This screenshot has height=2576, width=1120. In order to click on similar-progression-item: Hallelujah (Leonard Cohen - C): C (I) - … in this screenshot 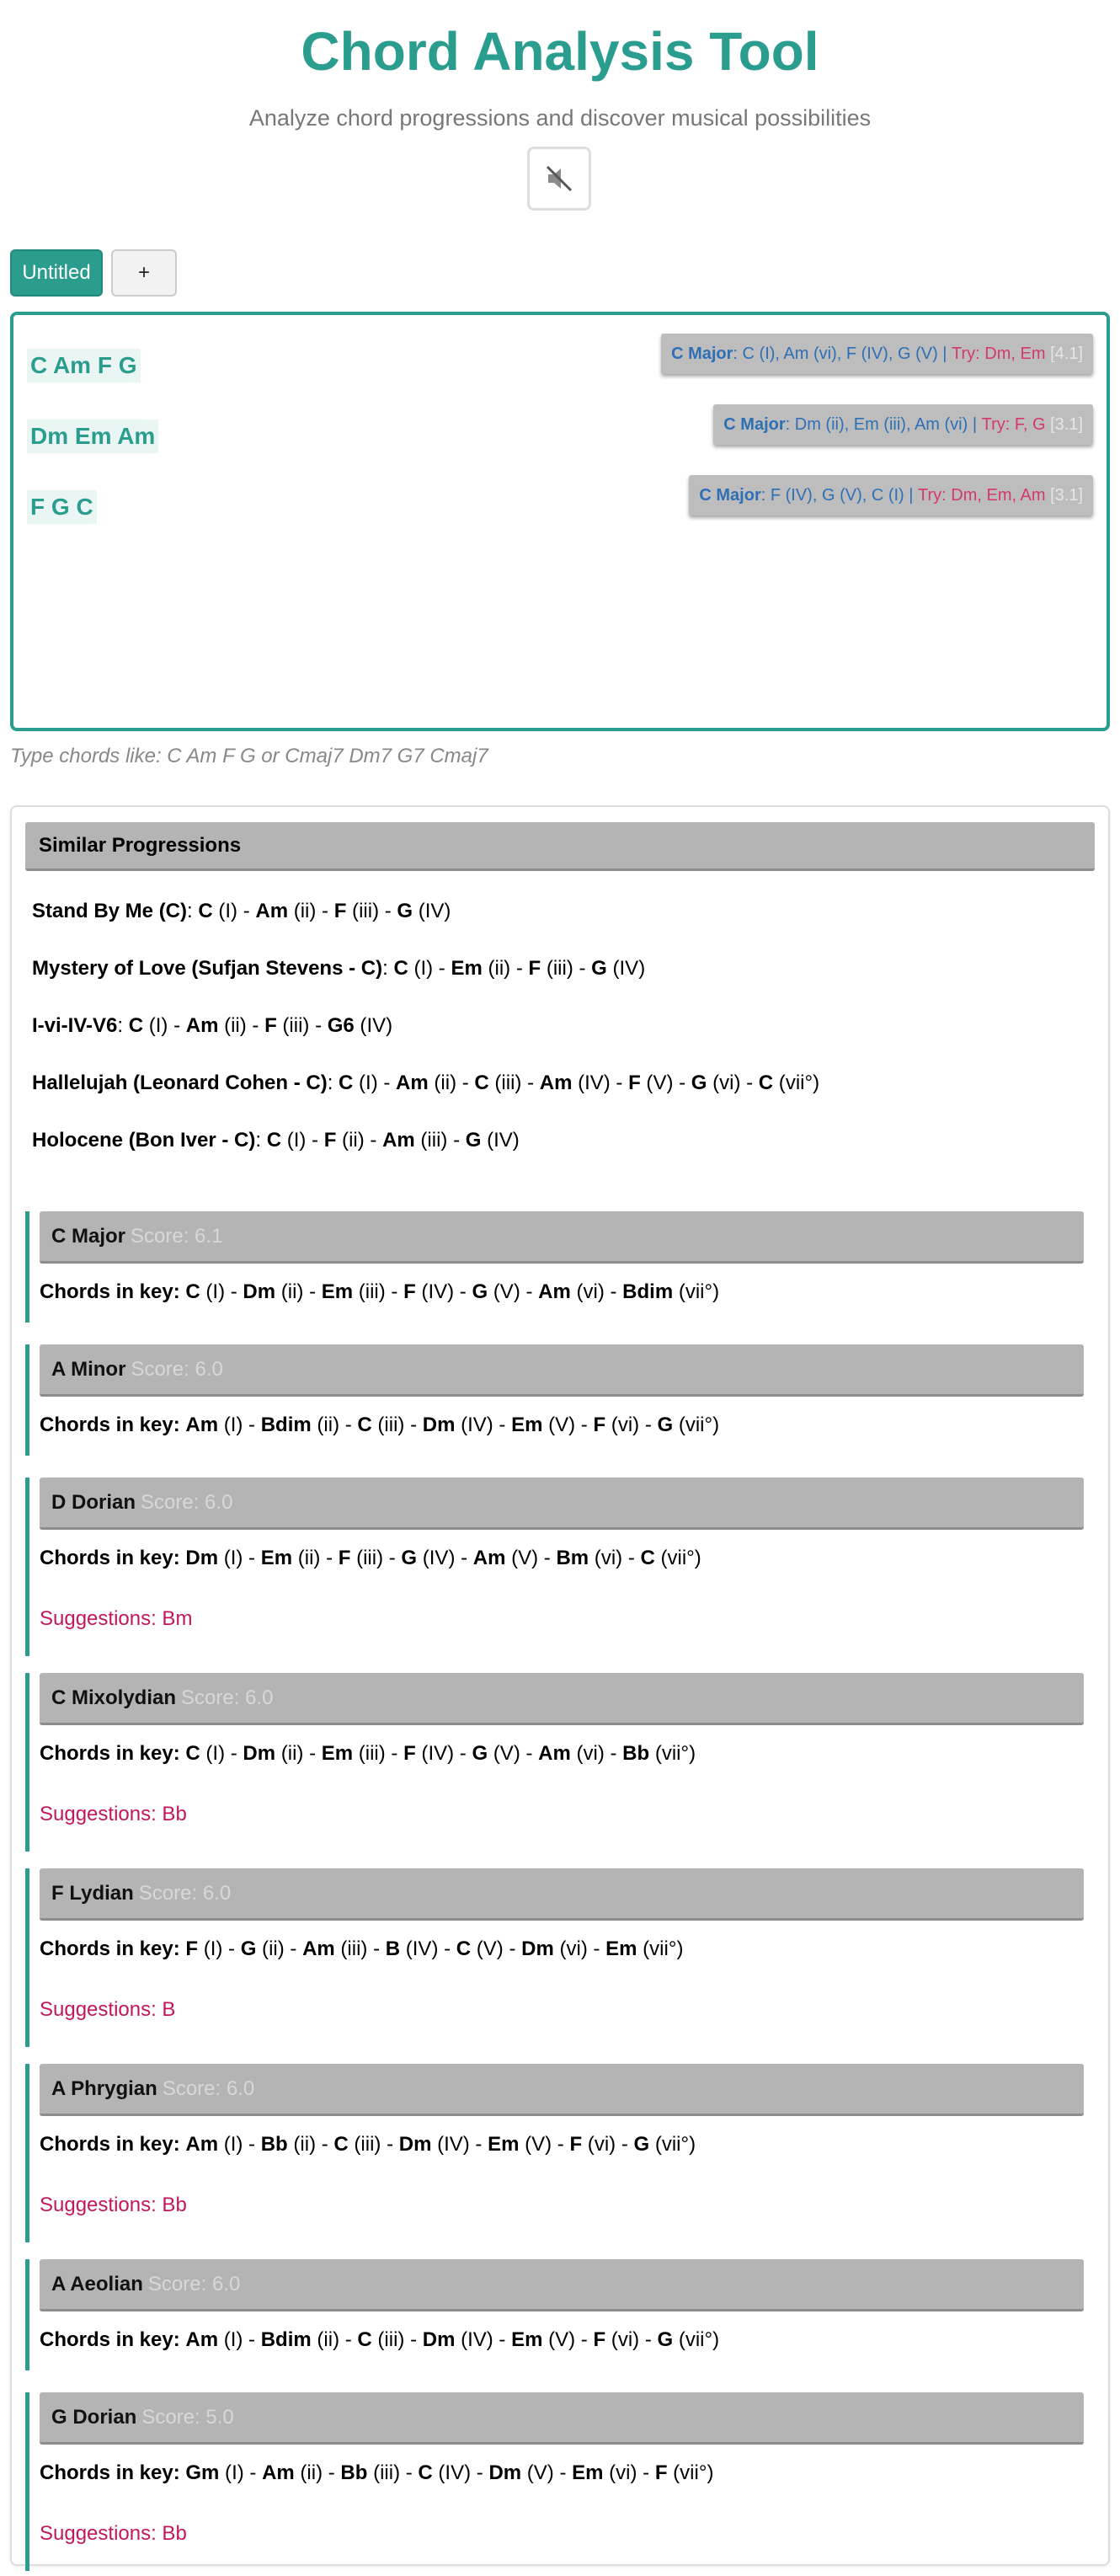, I will do `click(425, 1083)`.